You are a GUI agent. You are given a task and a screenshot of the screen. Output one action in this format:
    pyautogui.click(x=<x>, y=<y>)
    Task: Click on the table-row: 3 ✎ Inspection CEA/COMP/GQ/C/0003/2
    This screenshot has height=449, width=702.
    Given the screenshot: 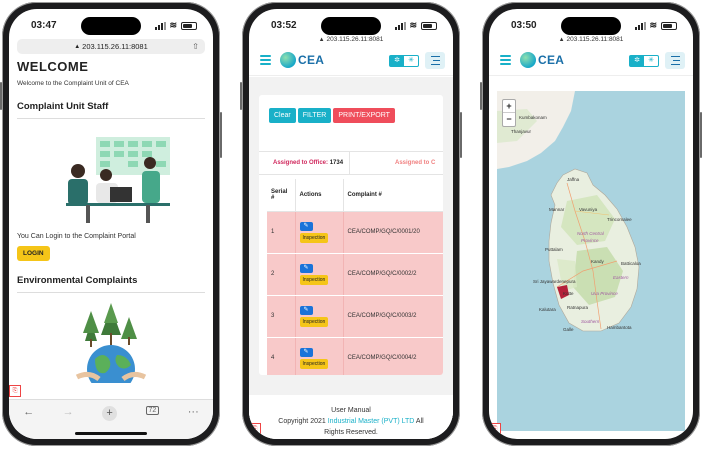 What is the action you would take?
    pyautogui.click(x=355, y=316)
    